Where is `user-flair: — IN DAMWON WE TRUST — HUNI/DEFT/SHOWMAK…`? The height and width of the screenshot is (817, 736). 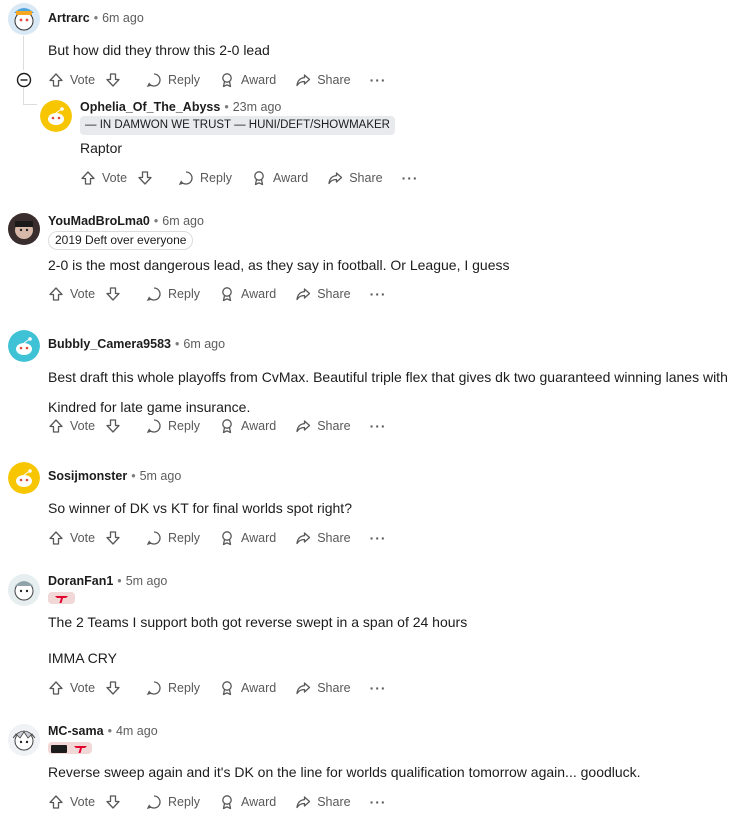 user-flair: — IN DAMWON WE TRUST — HUNI/DEFT/SHOWMAK… is located at coordinates (237, 125).